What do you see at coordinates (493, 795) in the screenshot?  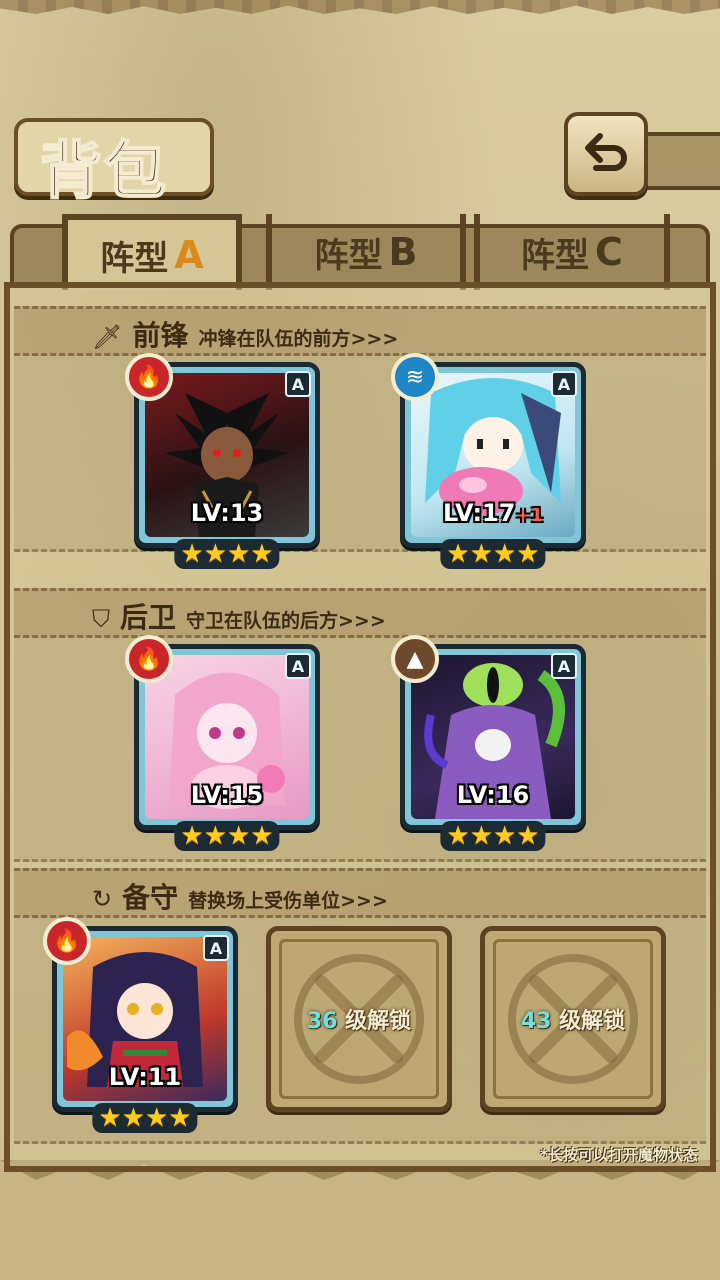 I see `unit-level: LV:16` at bounding box center [493, 795].